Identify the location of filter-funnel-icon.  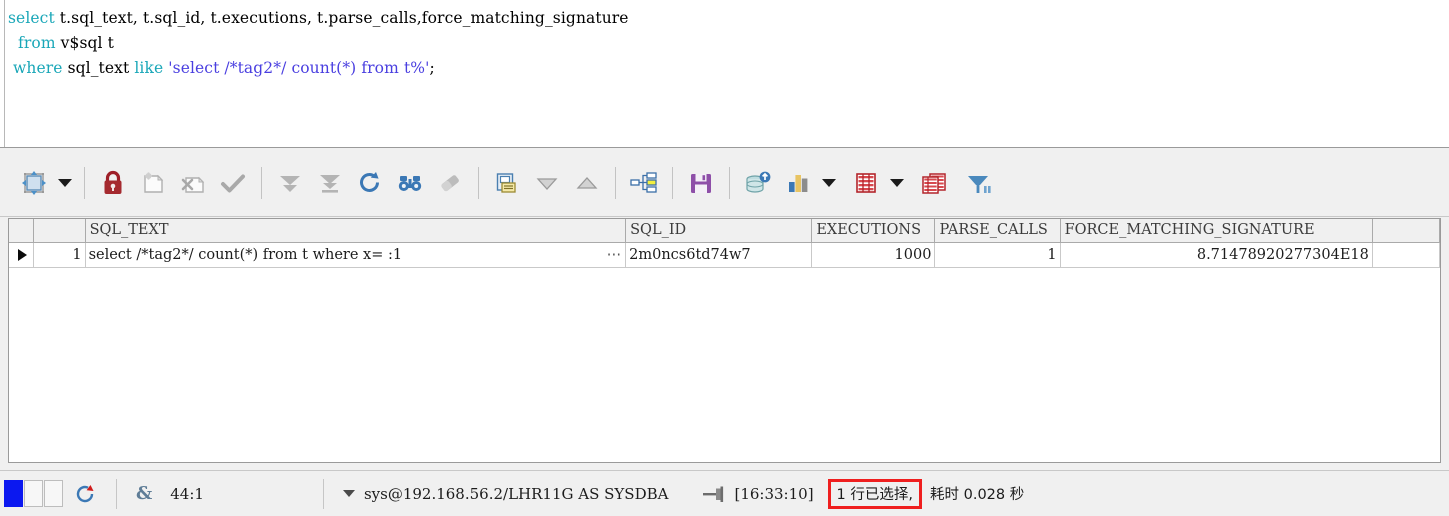
(980, 183).